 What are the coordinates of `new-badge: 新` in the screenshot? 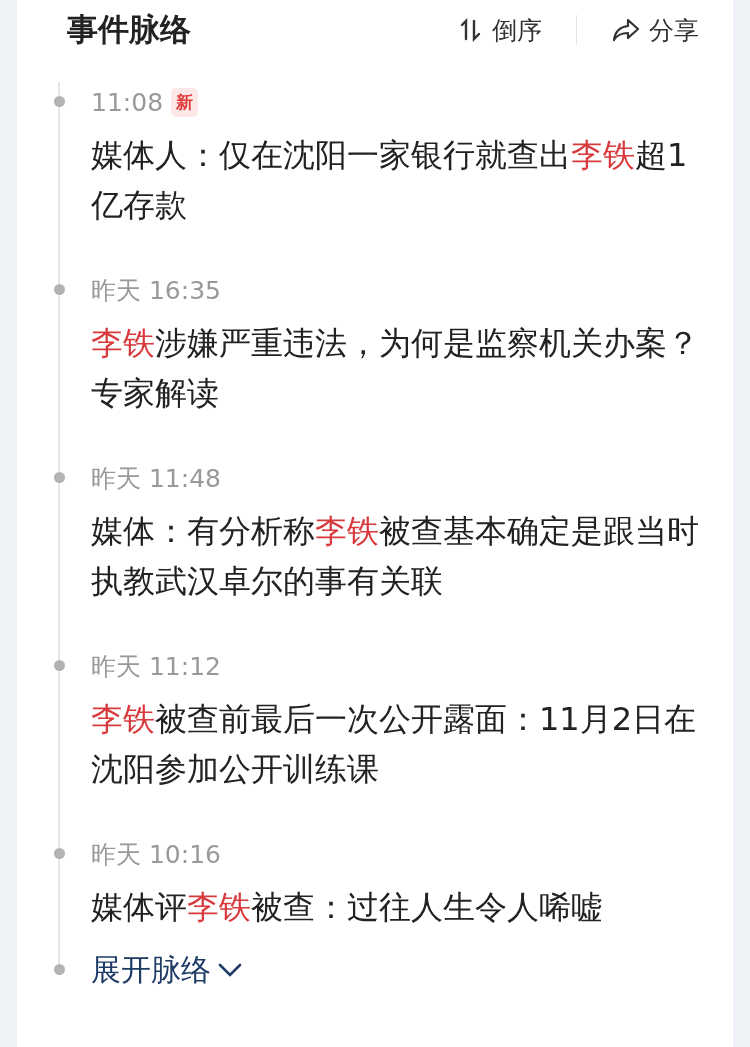 It's located at (185, 102).